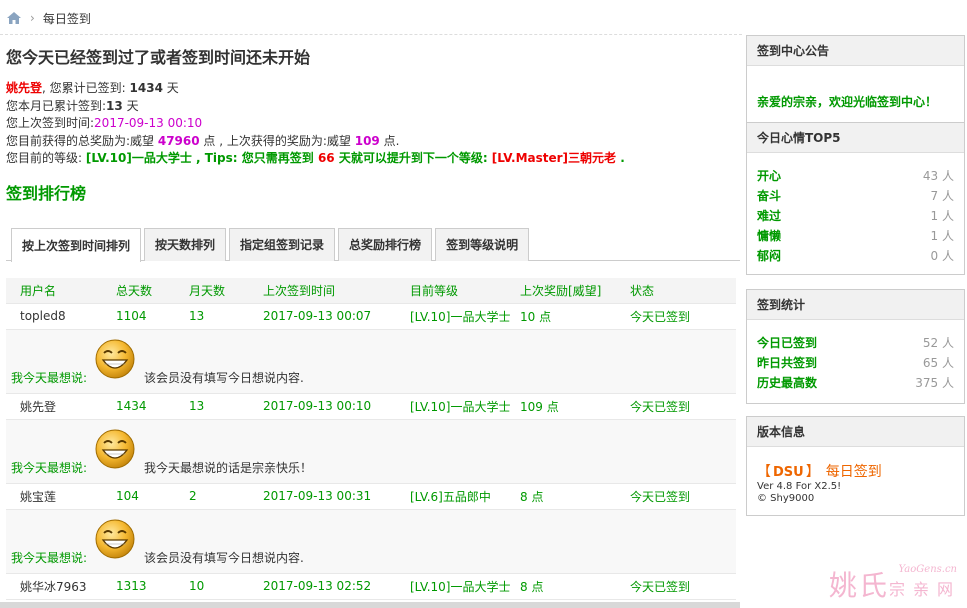 This screenshot has height=608, width=967. What do you see at coordinates (855, 216) in the screenshot?
I see `mood-item: 难过 1 人` at bounding box center [855, 216].